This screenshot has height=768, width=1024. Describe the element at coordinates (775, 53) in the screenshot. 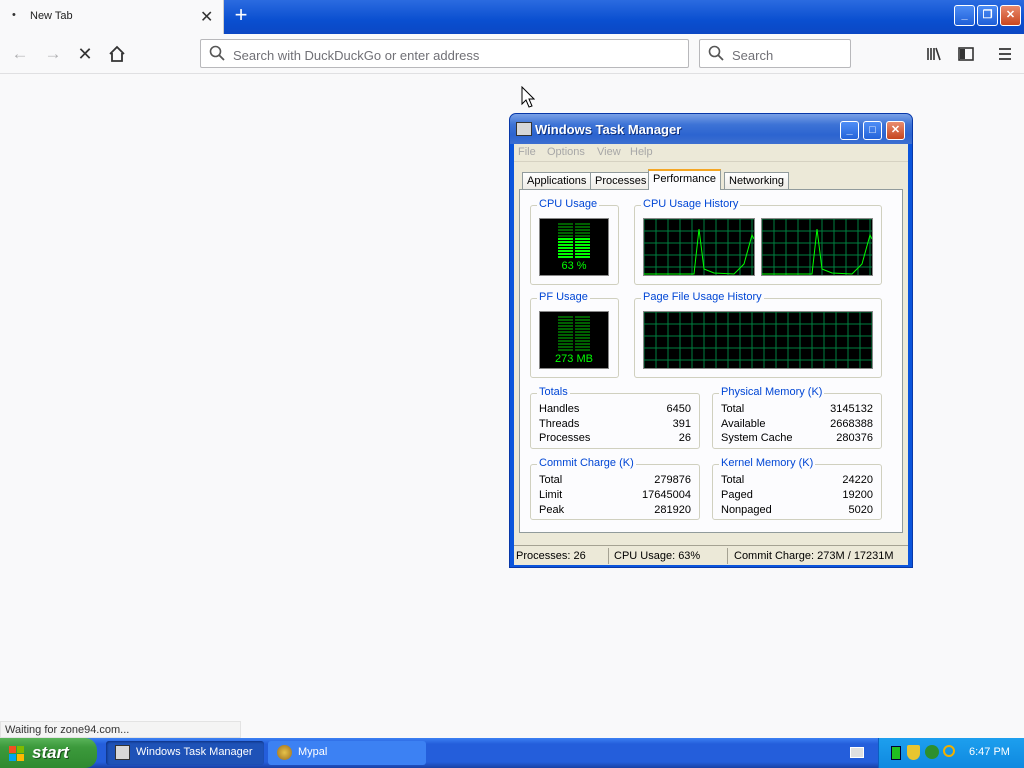

I see `search-box: Search` at that location.